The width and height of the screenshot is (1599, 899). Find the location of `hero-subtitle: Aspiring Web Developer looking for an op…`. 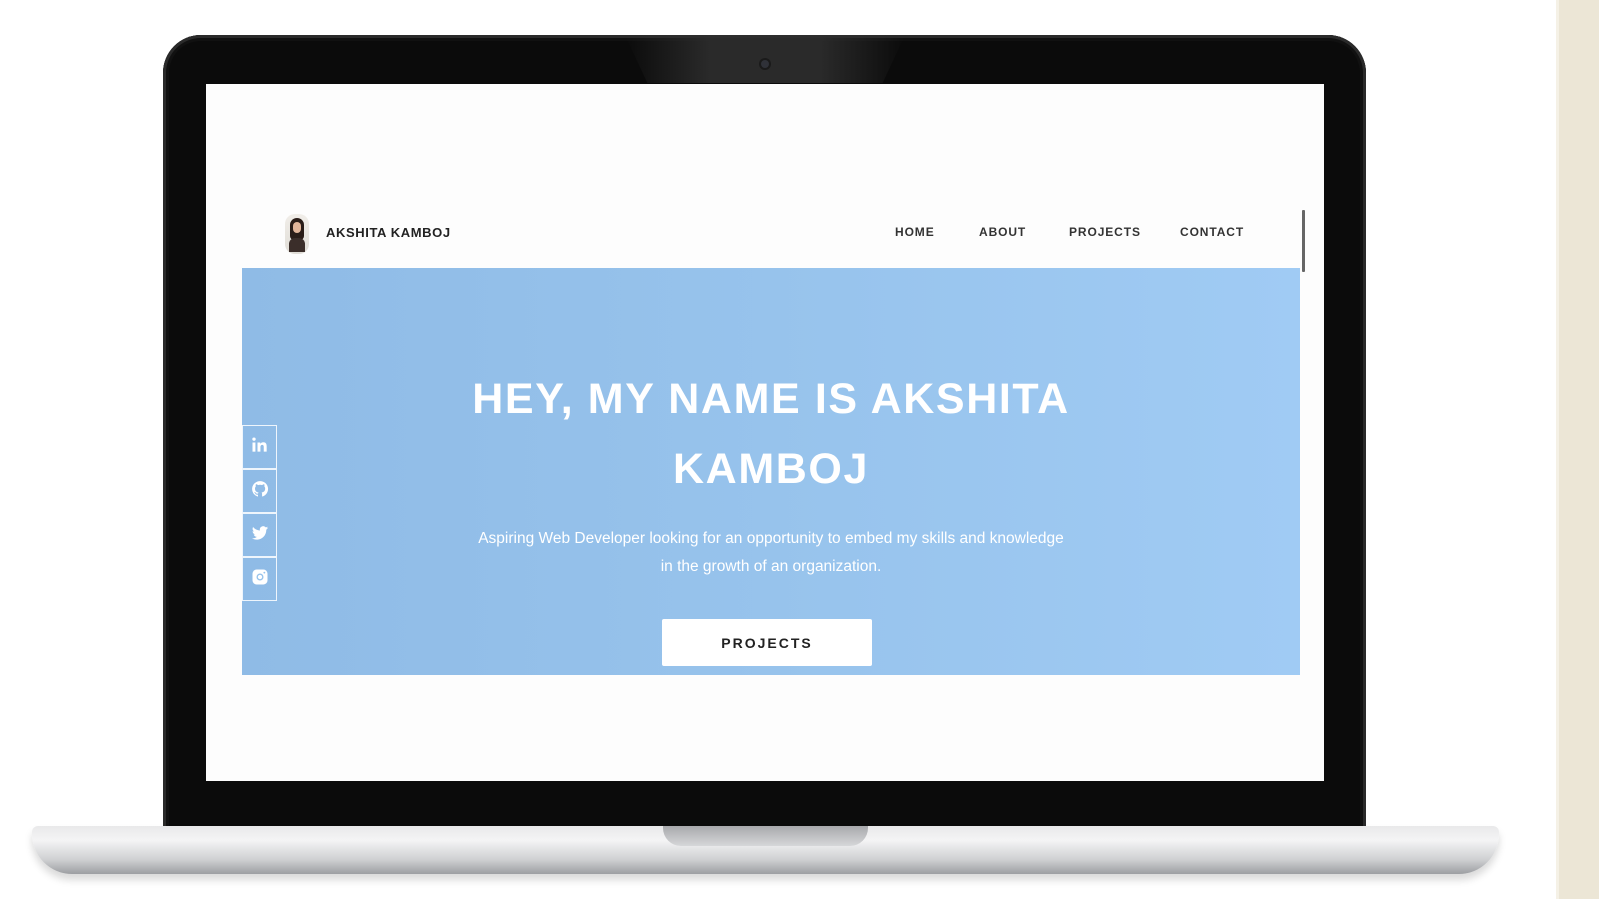

hero-subtitle: Aspiring Web Developer looking for an op… is located at coordinates (771, 553).